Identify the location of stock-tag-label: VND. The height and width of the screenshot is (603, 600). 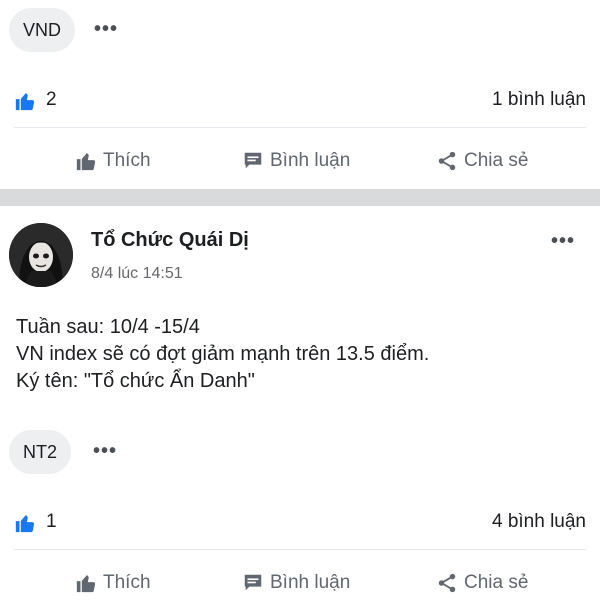
(42, 29).